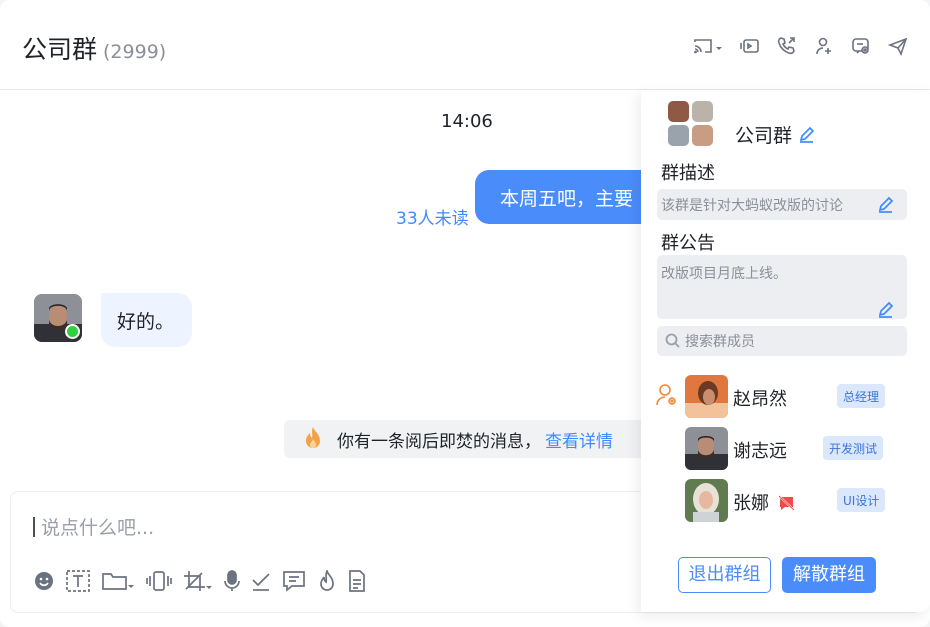 This screenshot has width=930, height=627. What do you see at coordinates (118, 581) in the screenshot?
I see `folder-icon` at bounding box center [118, 581].